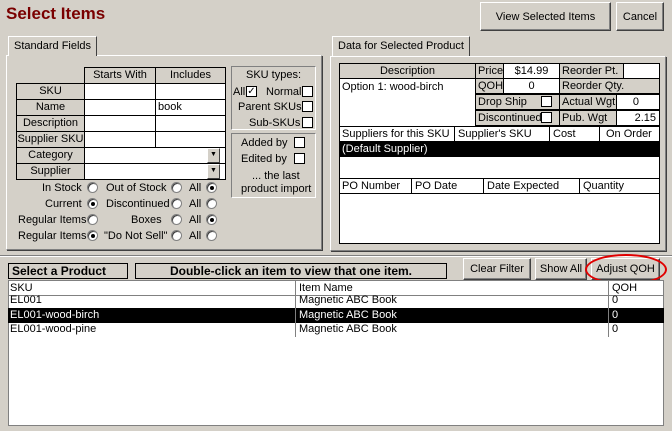 The image size is (672, 431). I want to click on price-field: $14.99, so click(531, 71).